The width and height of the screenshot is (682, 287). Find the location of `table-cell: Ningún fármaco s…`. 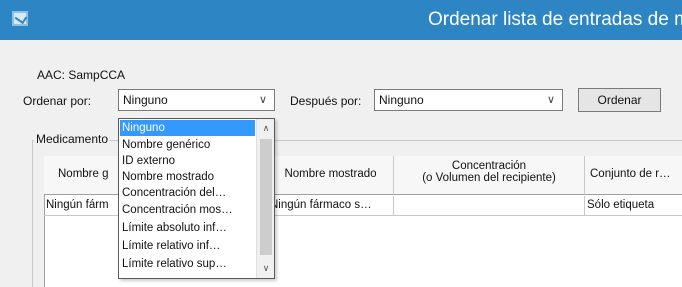

table-cell: Ningún fármaco s… is located at coordinates (331, 206).